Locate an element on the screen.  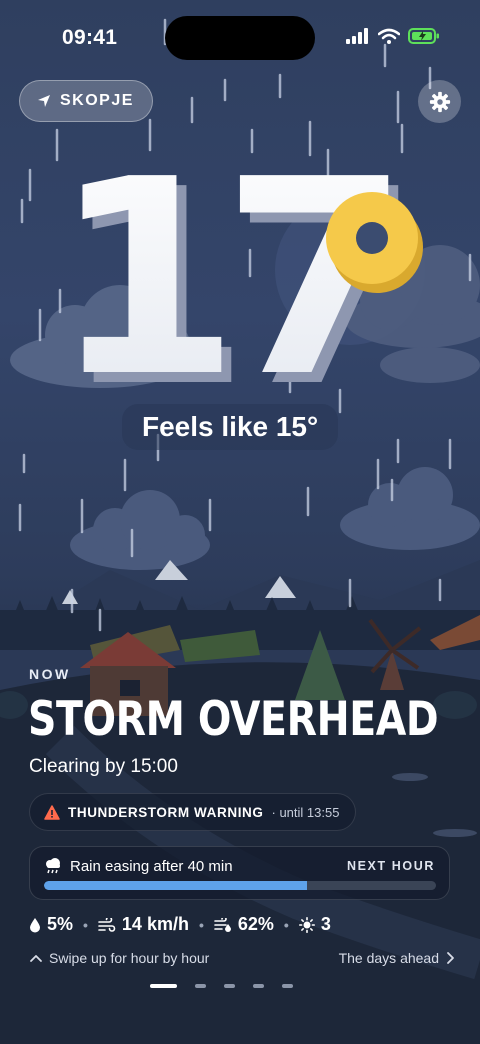
swipe-up-hint: Swipe up for hour by hour is located at coordinates (119, 958).